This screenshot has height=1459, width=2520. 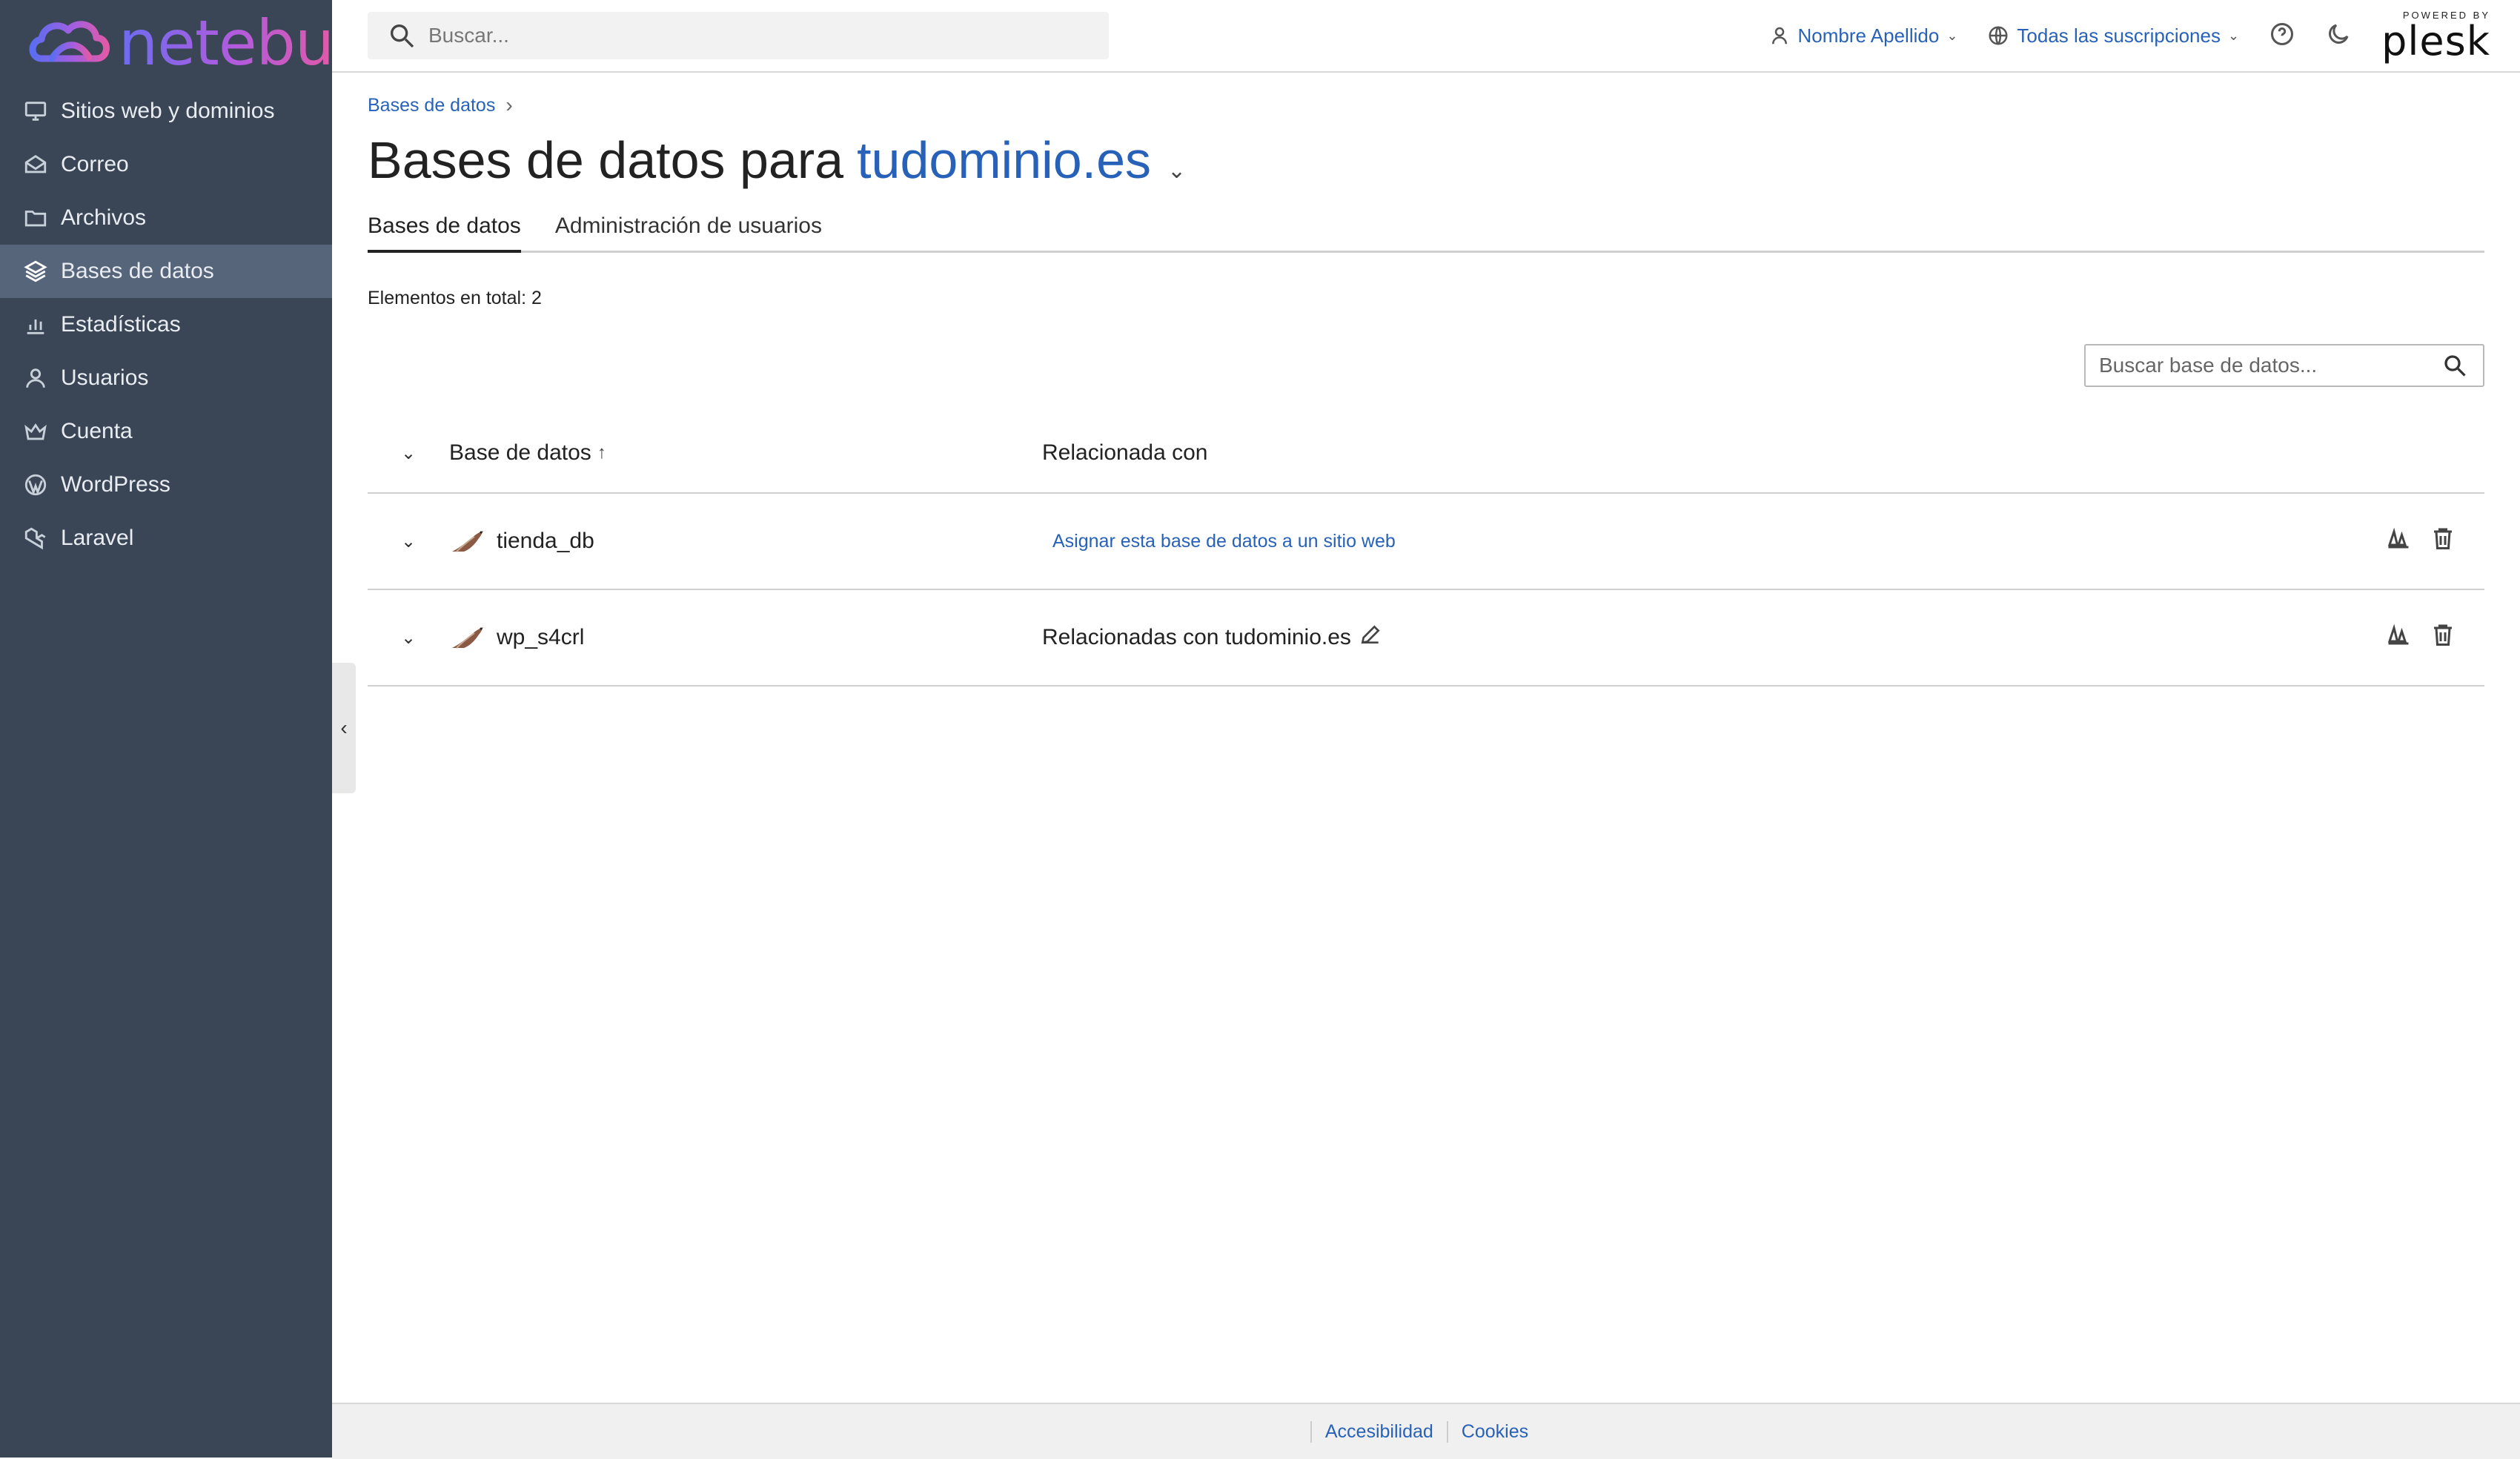 I want to click on related-site-text: Relacionadas con tudominio.es, so click(x=1196, y=637).